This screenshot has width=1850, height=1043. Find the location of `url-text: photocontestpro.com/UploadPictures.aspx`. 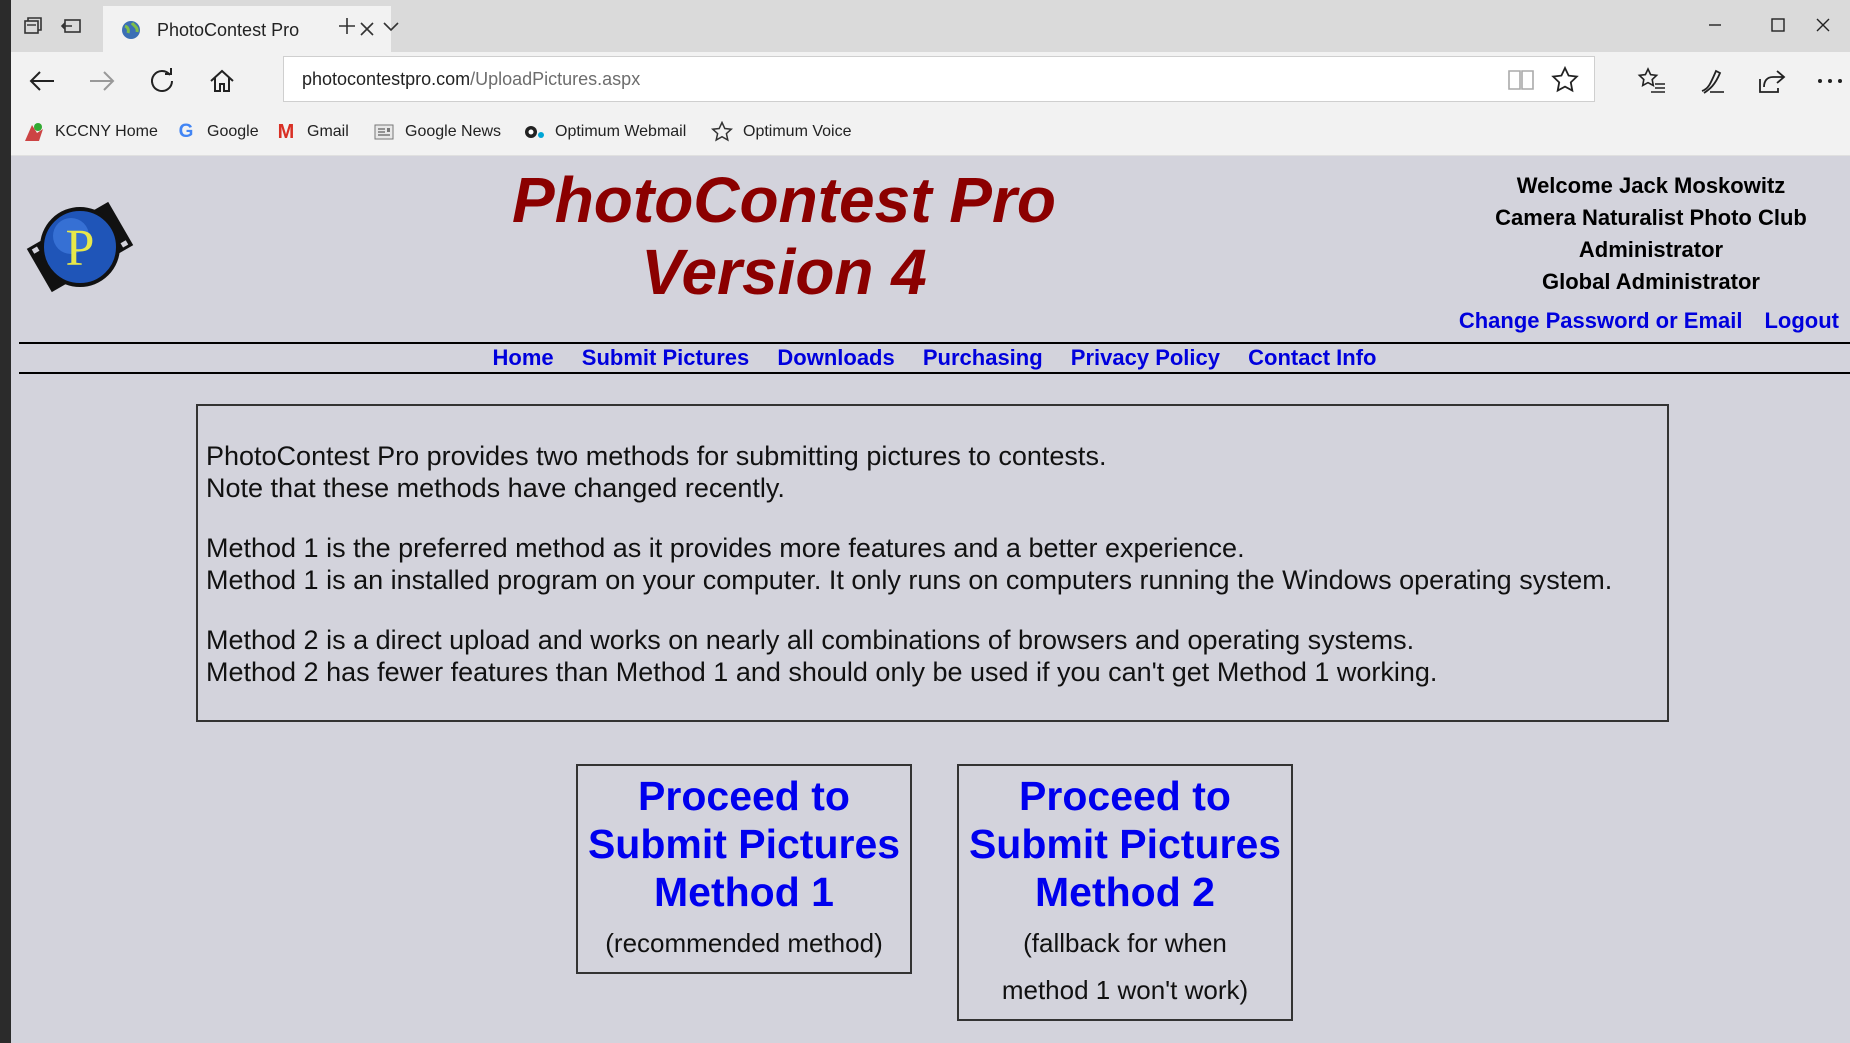

url-text: photocontestpro.com/UploadPictures.aspx is located at coordinates (471, 79).